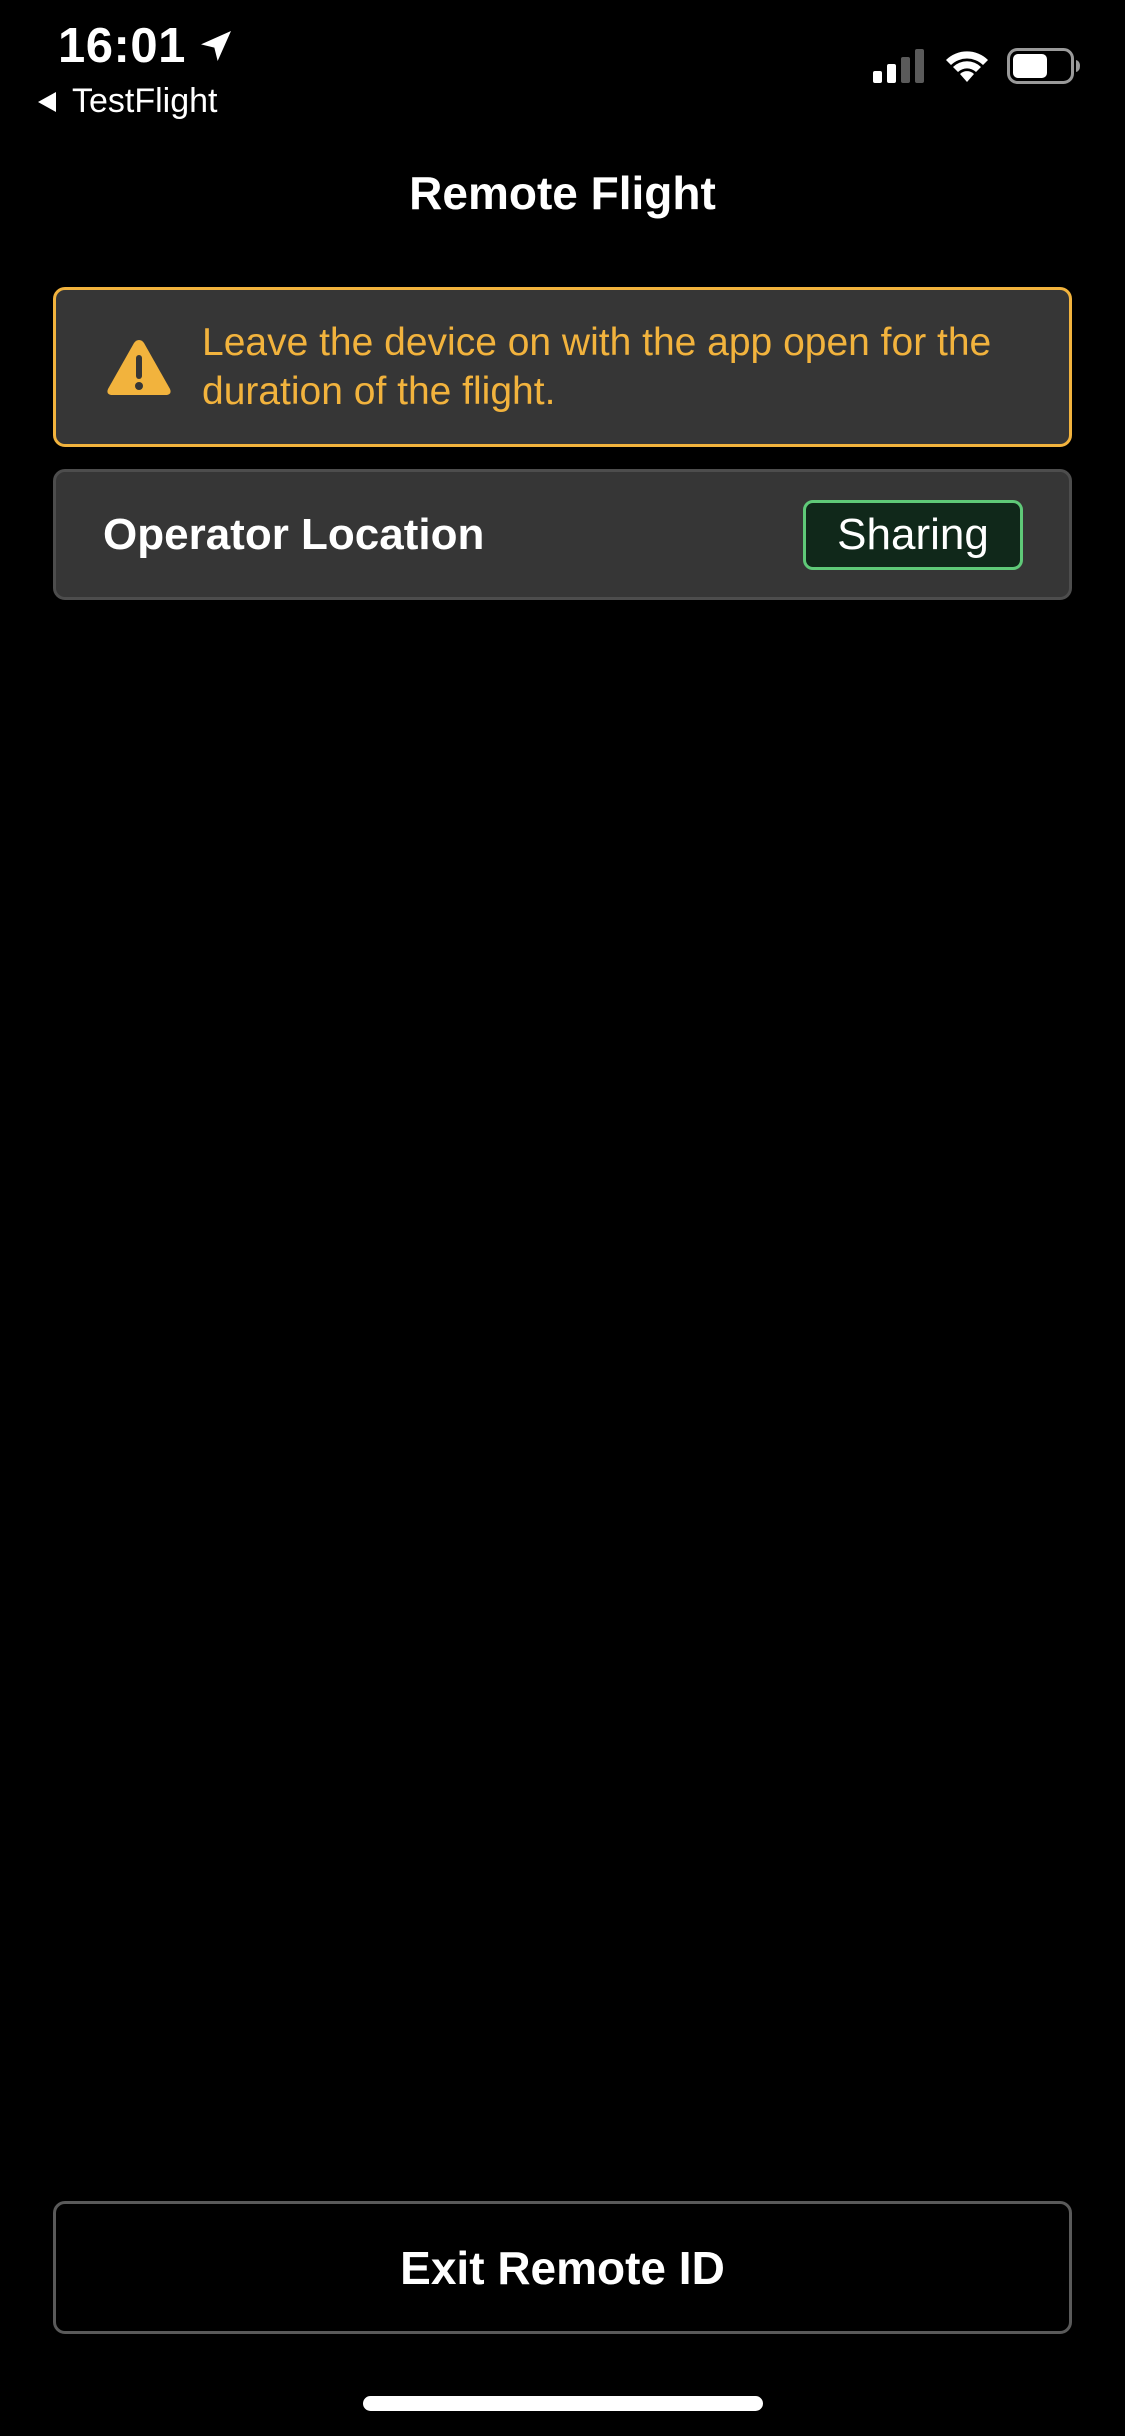 The image size is (1125, 2436). Describe the element at coordinates (122, 46) in the screenshot. I see `status-time-text: 16:01` at that location.